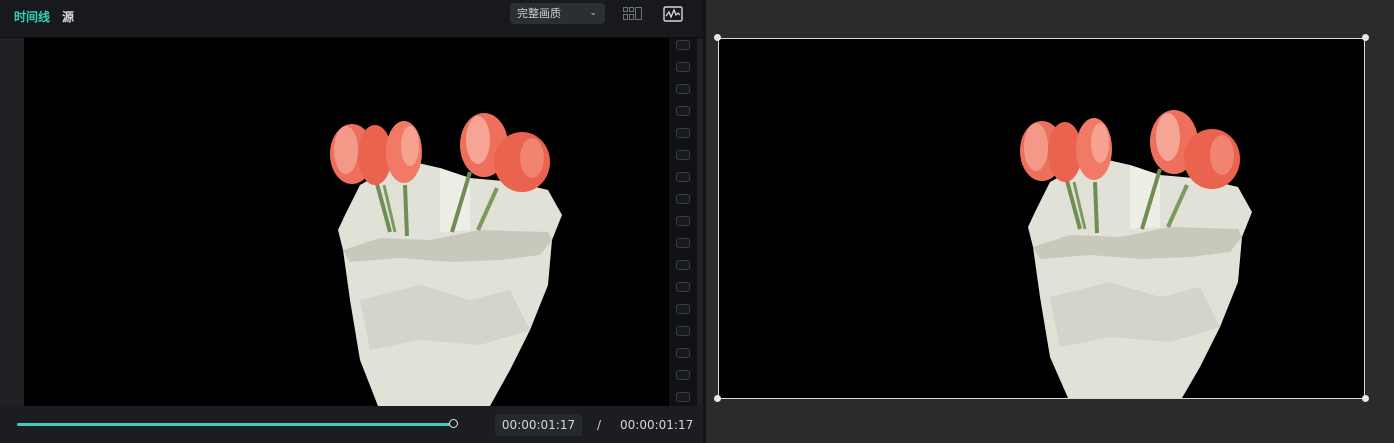  Describe the element at coordinates (717, 398) in the screenshot. I see `resize-handle-bottom-left` at that location.